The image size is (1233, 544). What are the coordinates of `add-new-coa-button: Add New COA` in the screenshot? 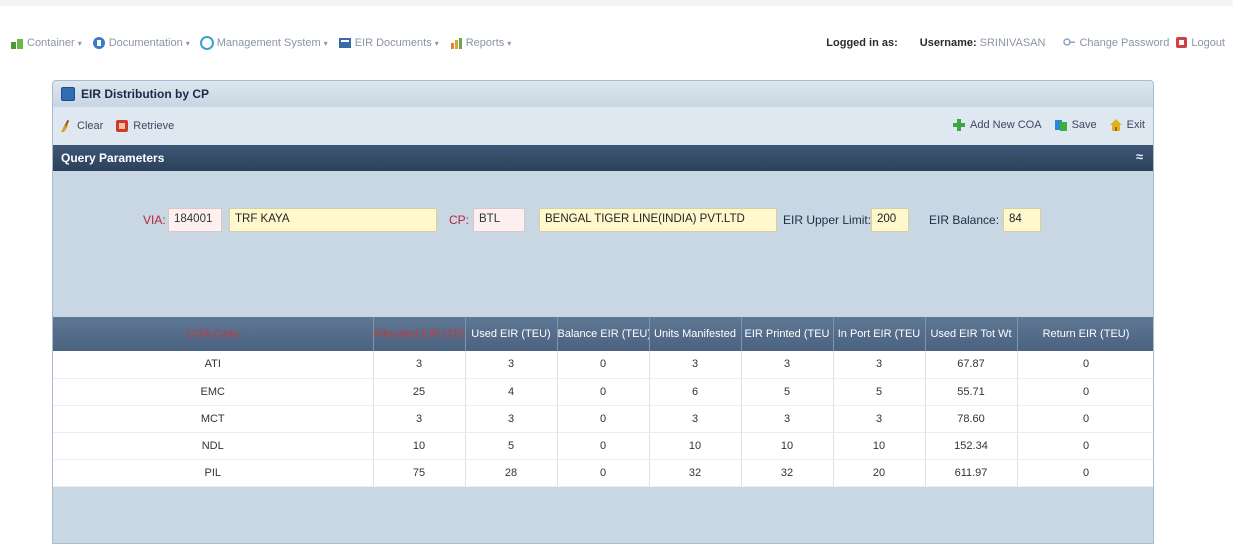 It's located at (997, 125).